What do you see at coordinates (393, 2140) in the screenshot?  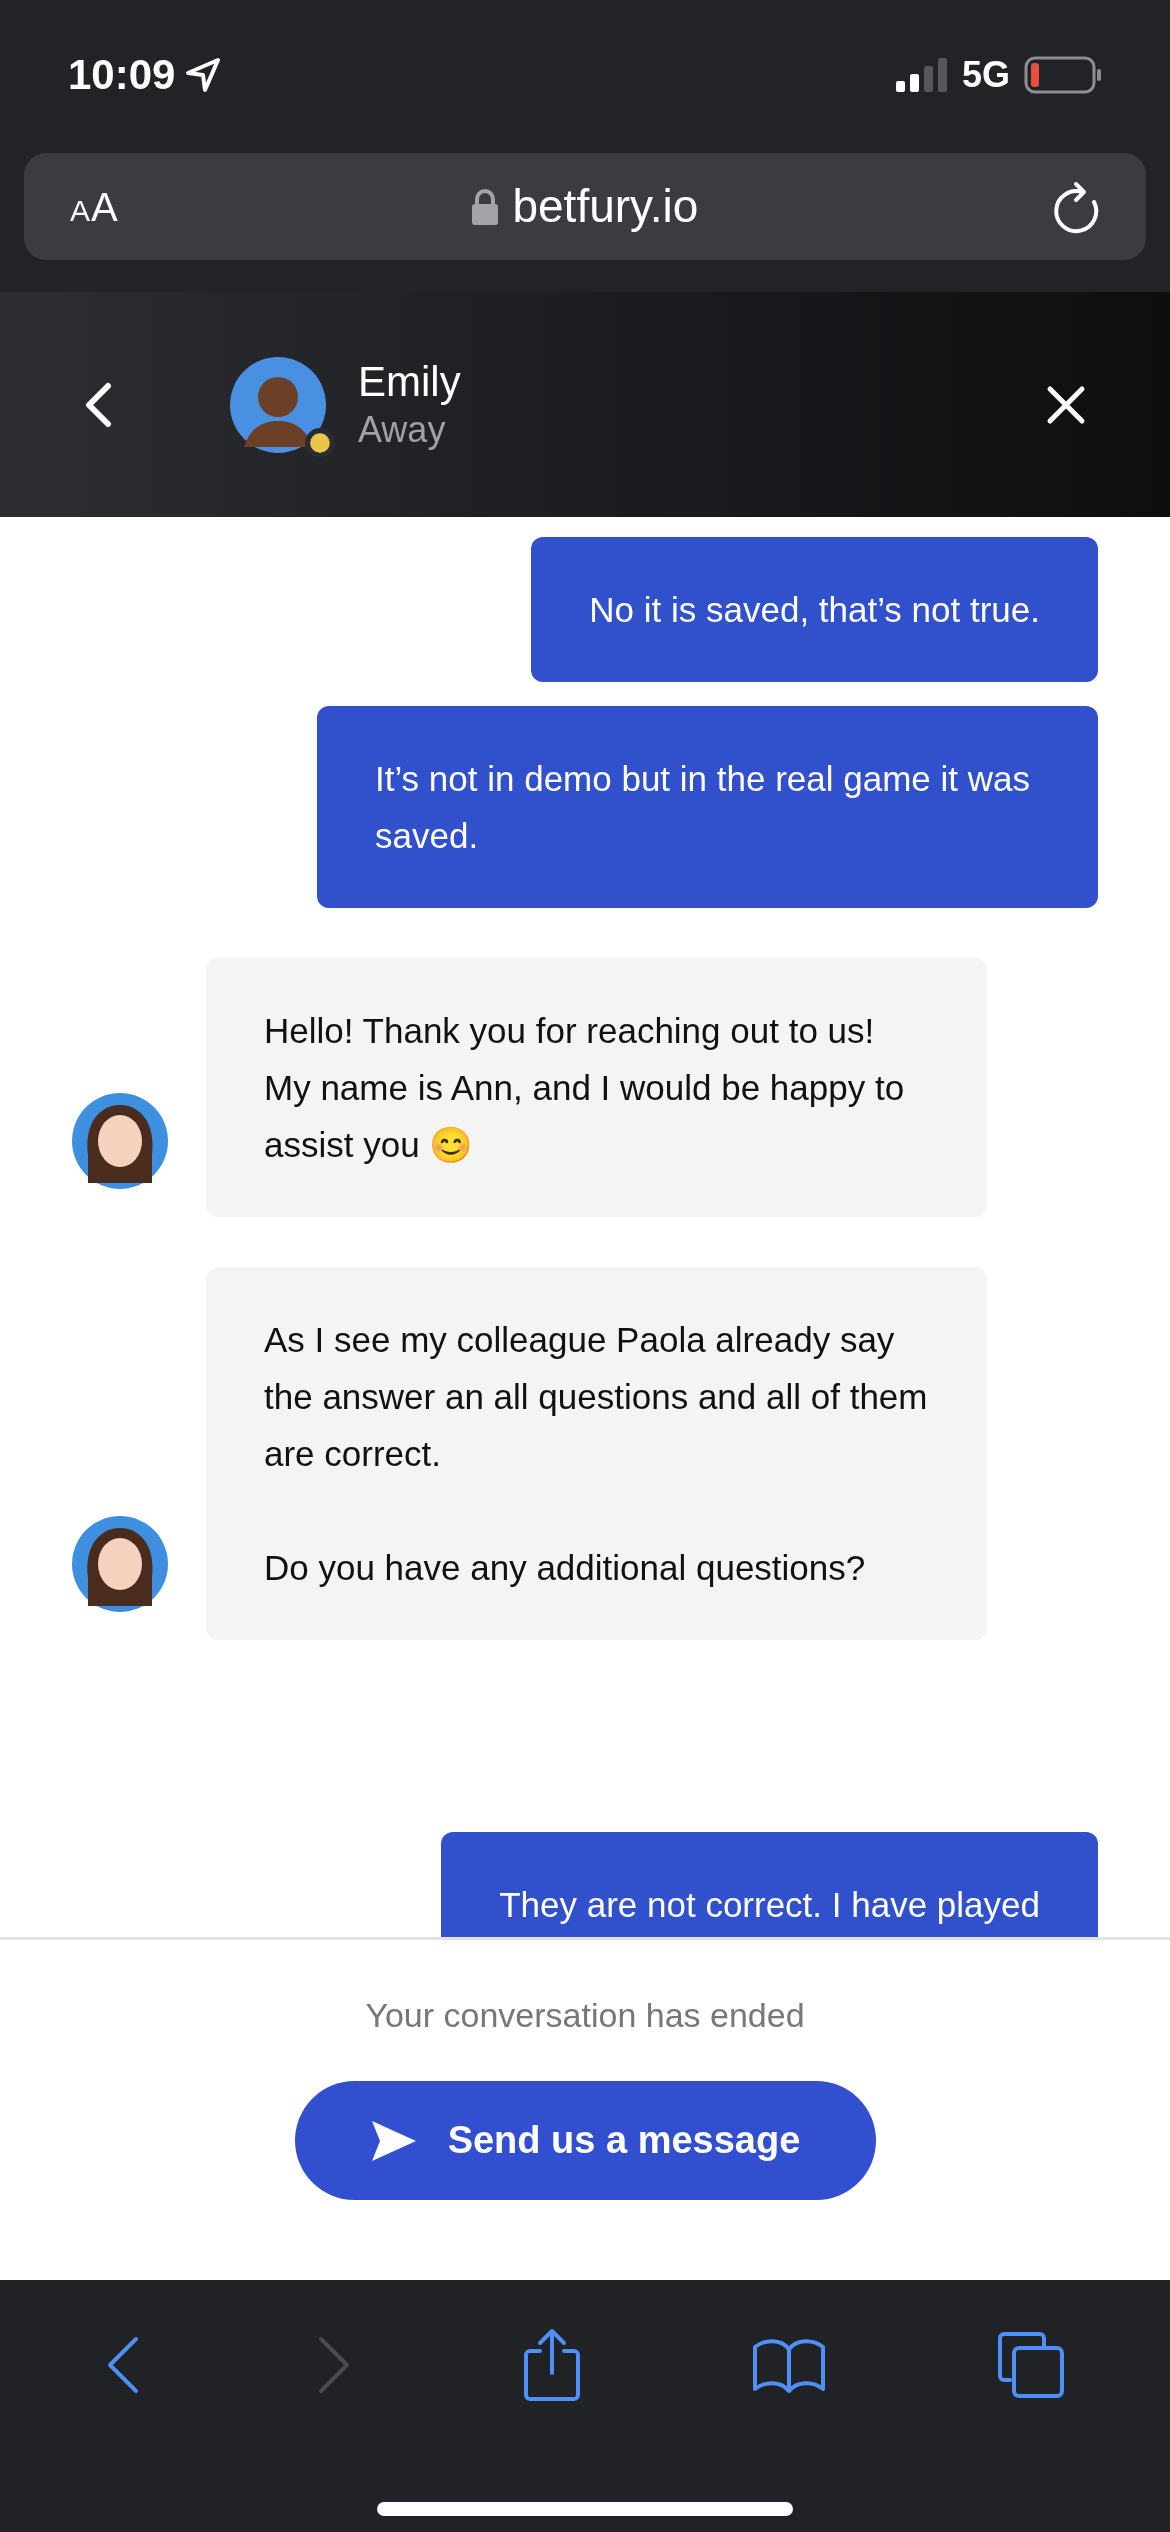 I see `send-icon` at bounding box center [393, 2140].